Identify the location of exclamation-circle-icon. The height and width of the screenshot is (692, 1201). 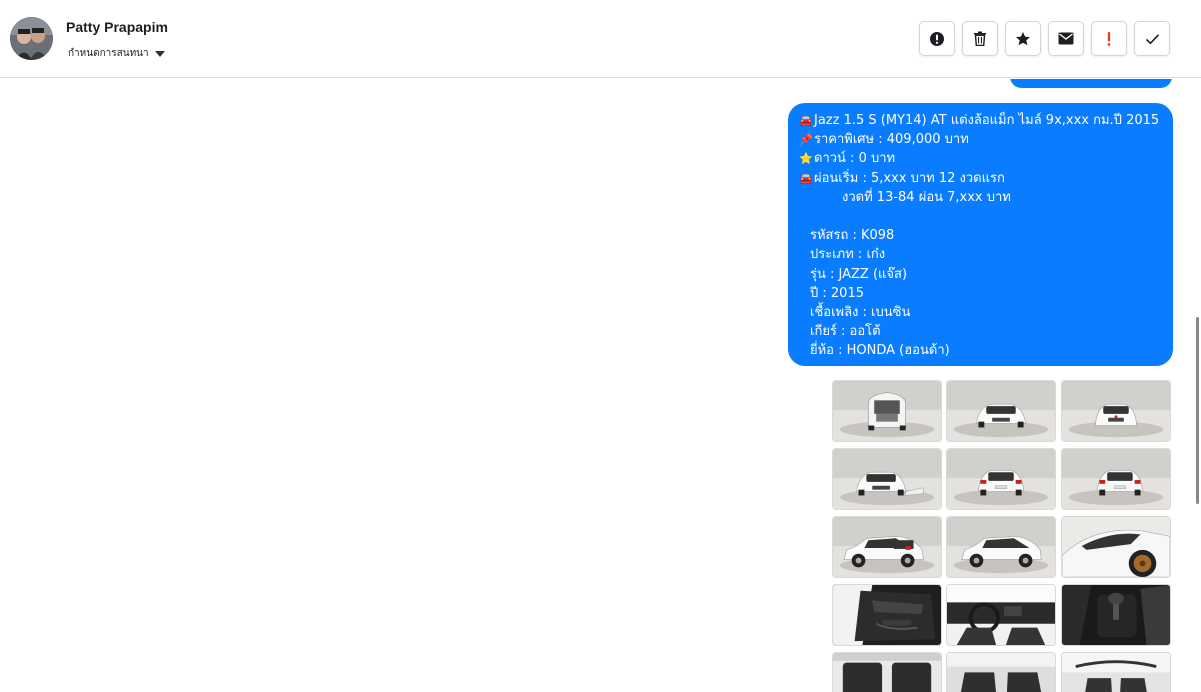
(937, 38).